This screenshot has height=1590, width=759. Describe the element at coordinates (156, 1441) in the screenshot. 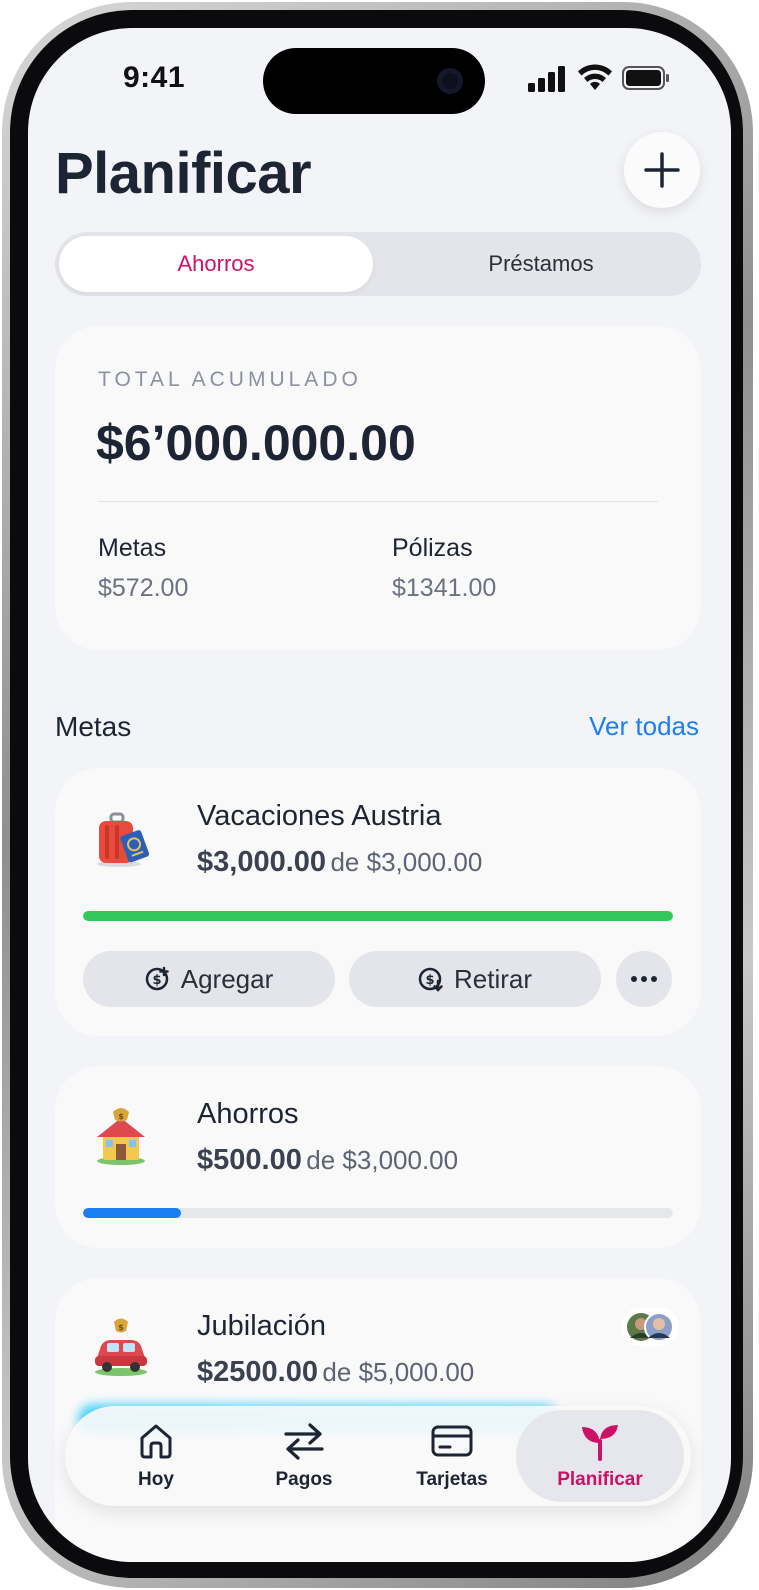

I see `home-icon` at that location.